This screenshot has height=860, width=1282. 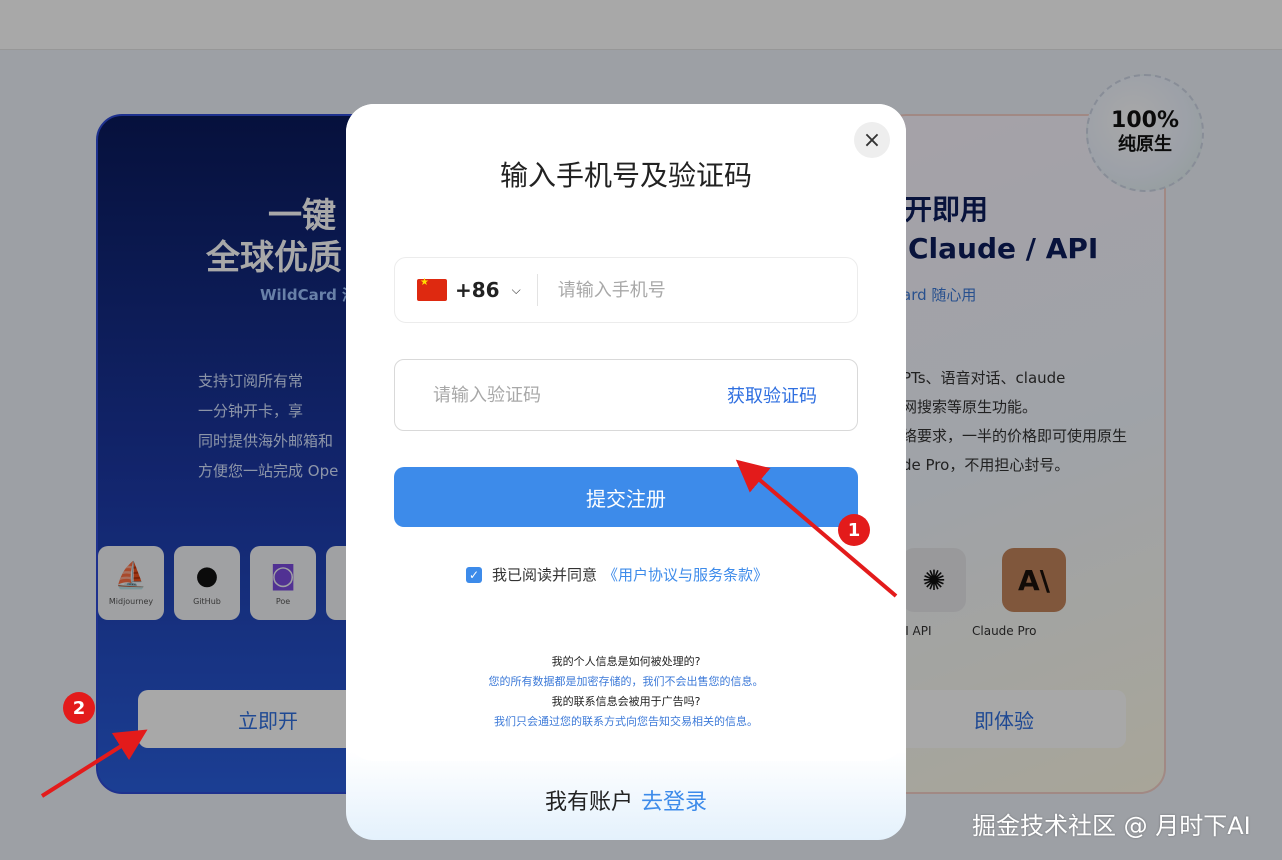 What do you see at coordinates (477, 290) in the screenshot?
I see `country-code-select: +86` at bounding box center [477, 290].